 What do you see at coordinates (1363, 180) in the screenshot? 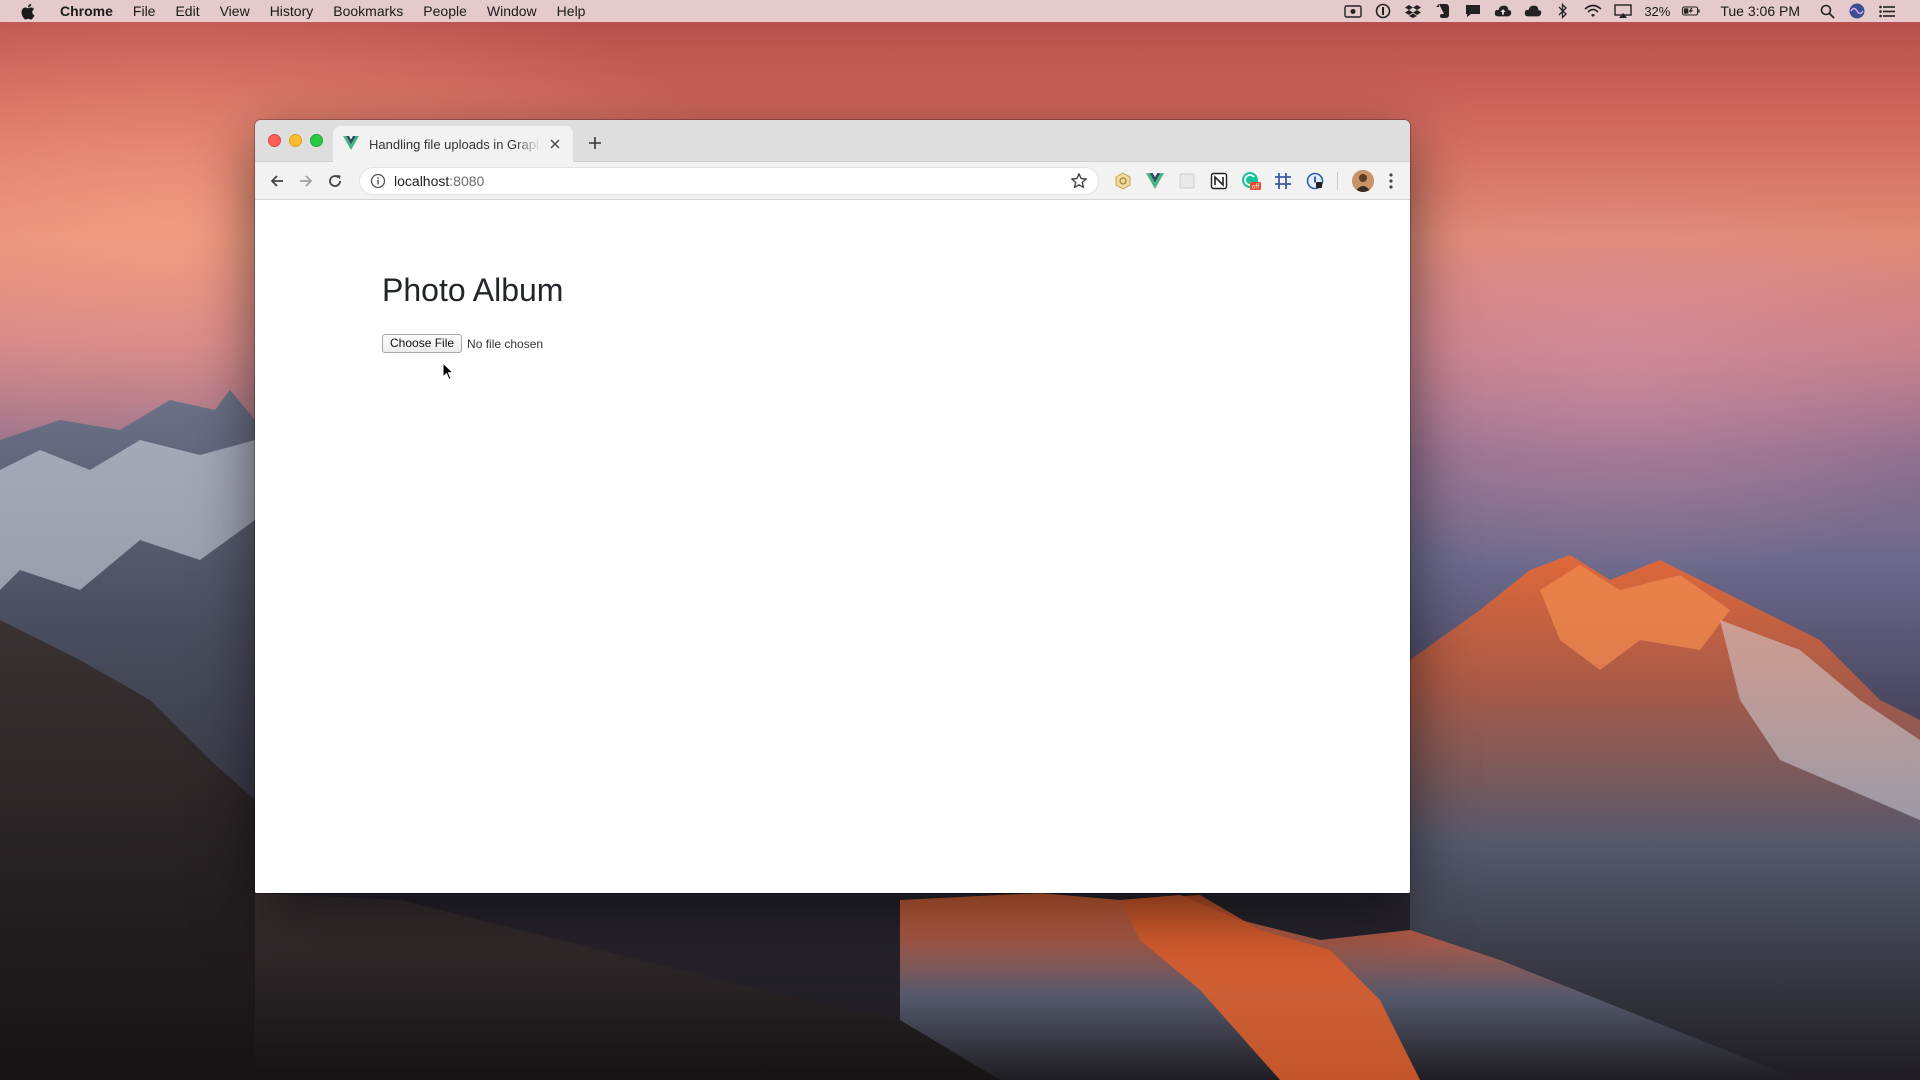
I see `profile-avatar` at bounding box center [1363, 180].